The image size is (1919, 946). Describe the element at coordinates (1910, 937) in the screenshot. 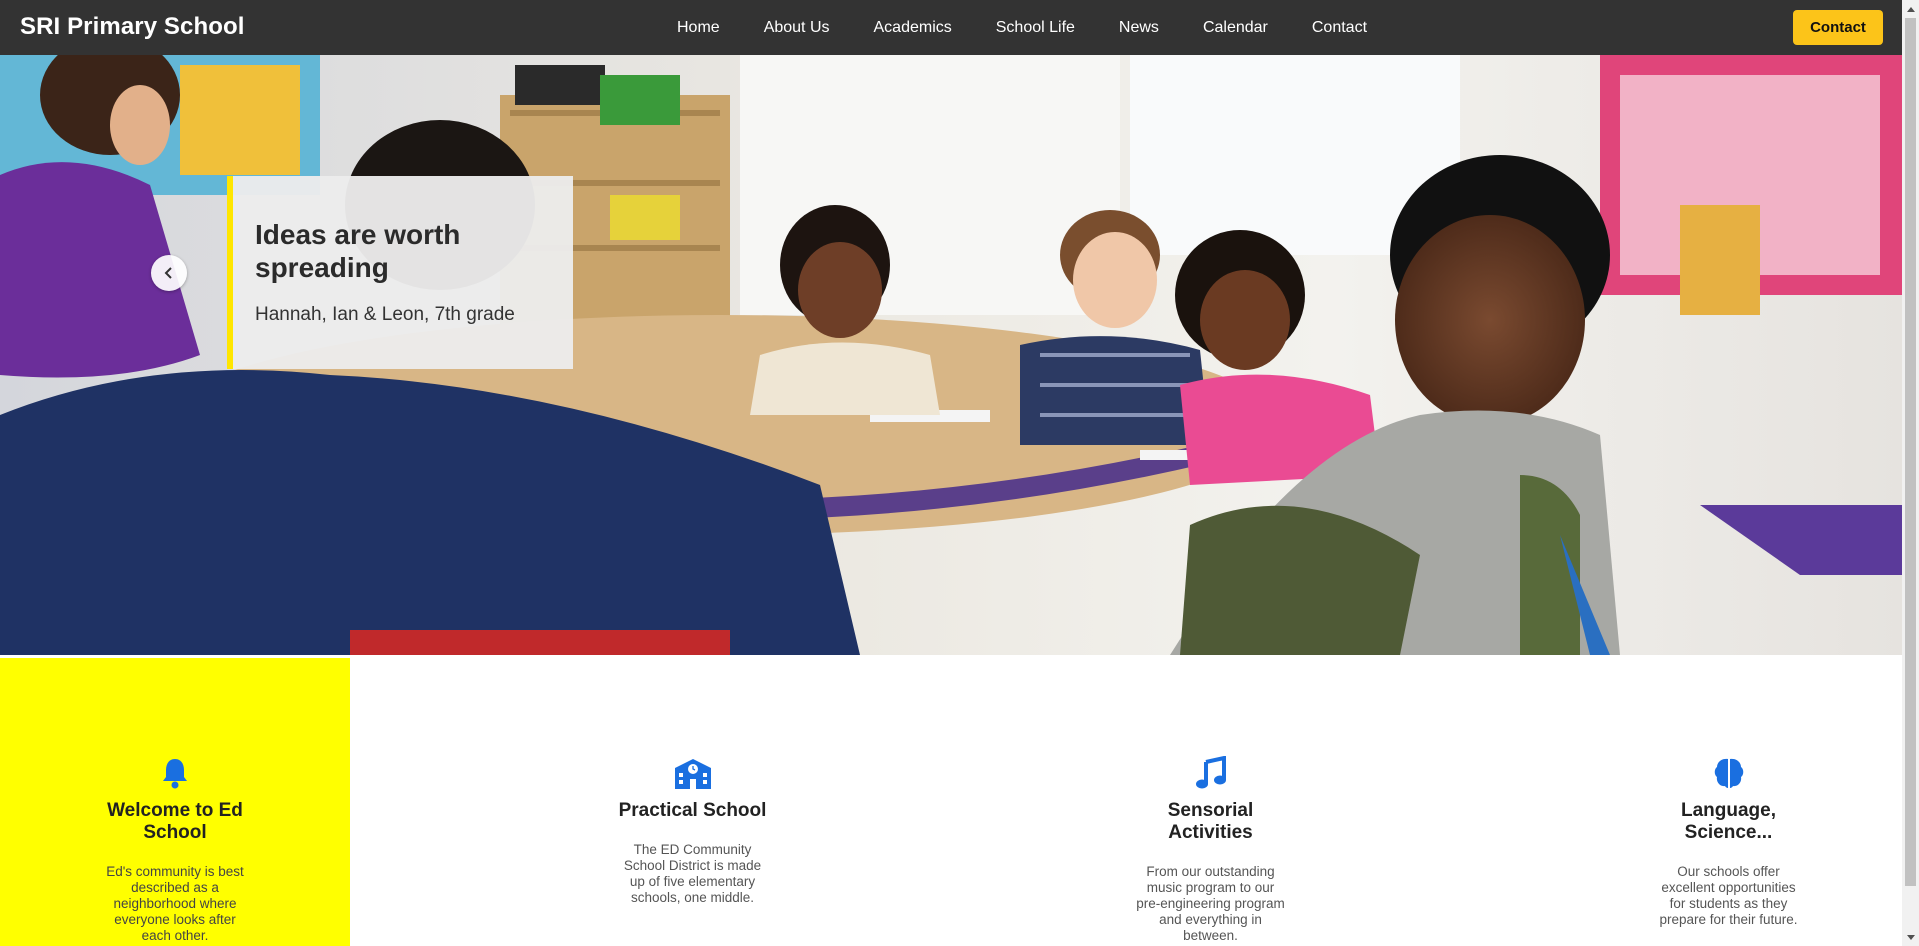

I see `scroll-down-arrow-icon` at that location.